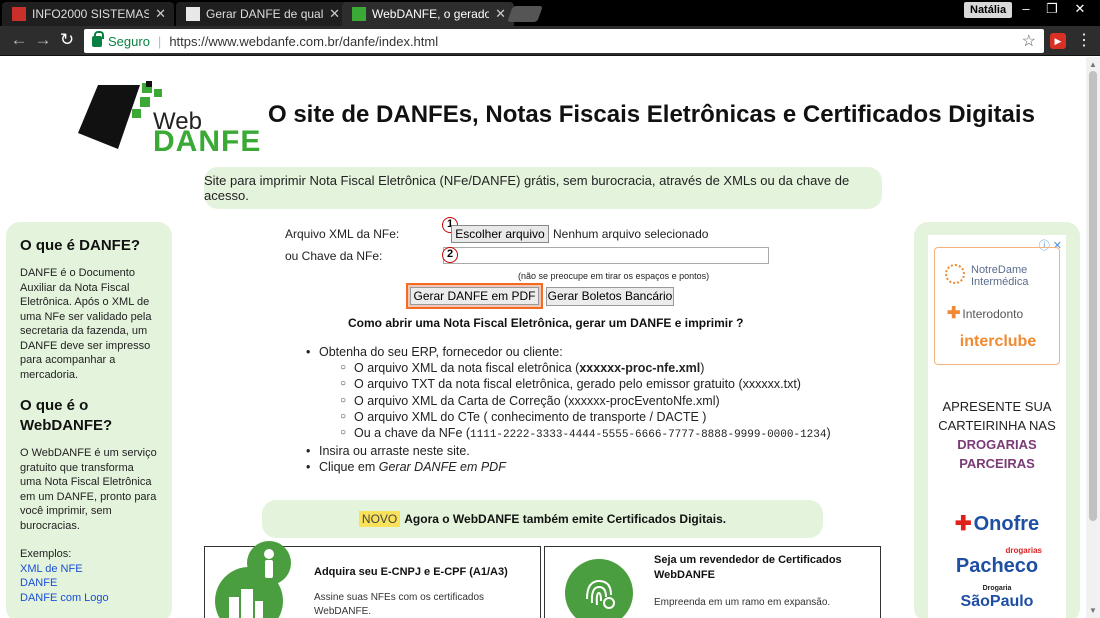 The height and width of the screenshot is (618, 1100). Describe the element at coordinates (450, 255) in the screenshot. I see `step-marker-2: 2` at that location.